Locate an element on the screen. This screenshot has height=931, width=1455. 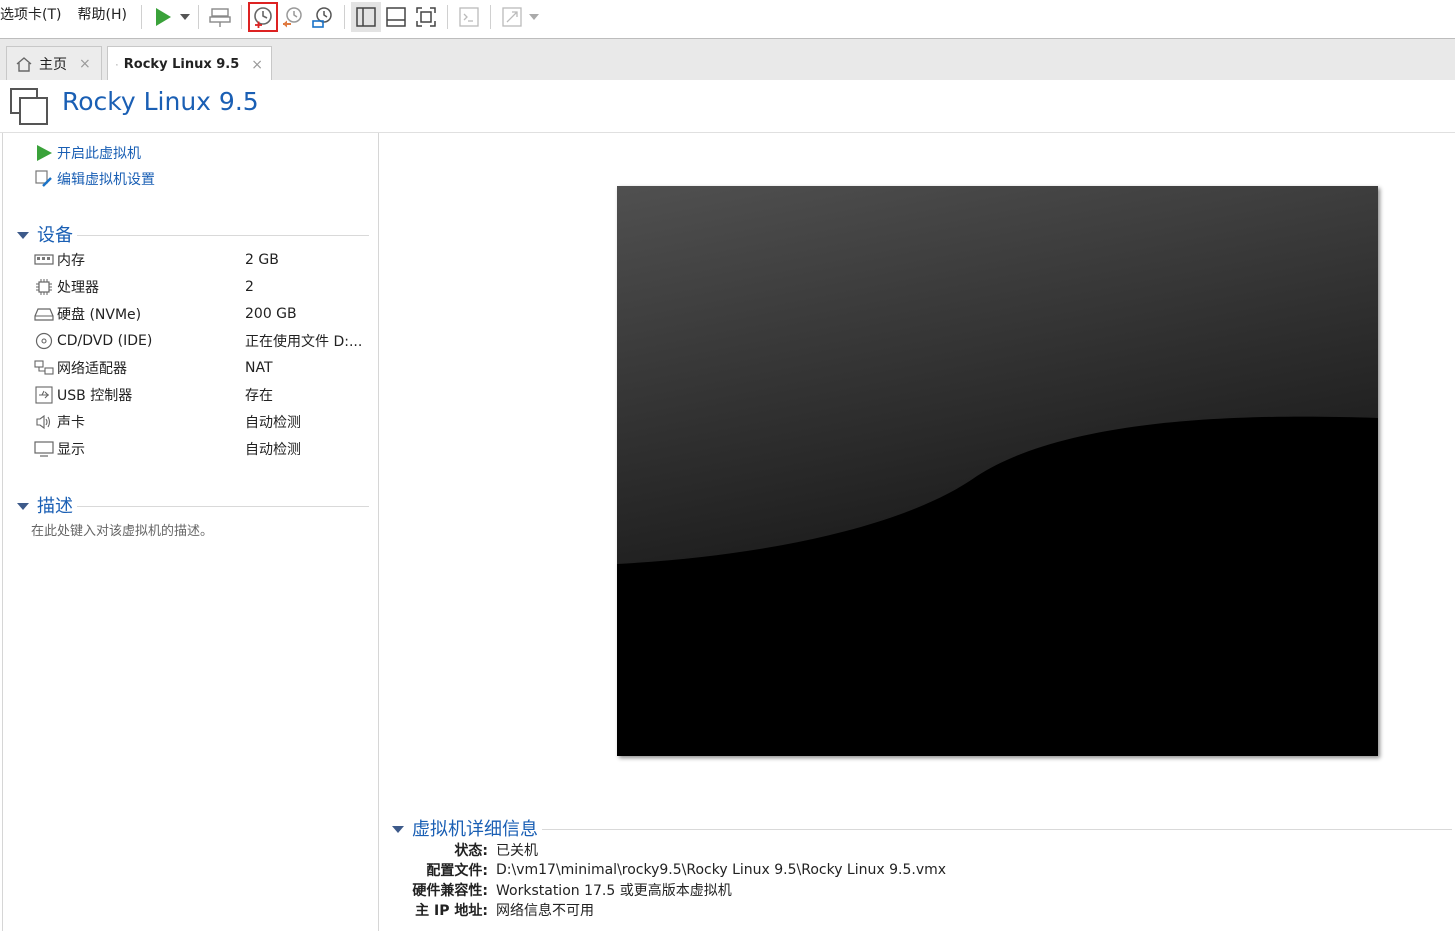
snapshot-clock-icon is located at coordinates (263, 17).